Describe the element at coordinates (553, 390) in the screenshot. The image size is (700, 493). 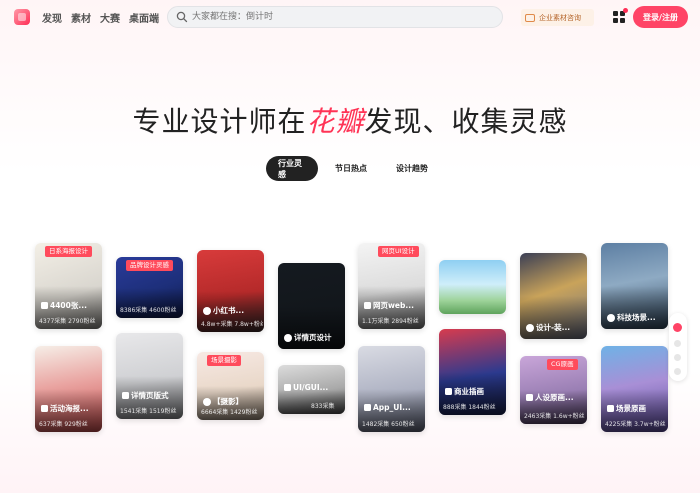
I see `board-card: CG原画 人设原画... 2463采集 1.6w+粉丝` at that location.